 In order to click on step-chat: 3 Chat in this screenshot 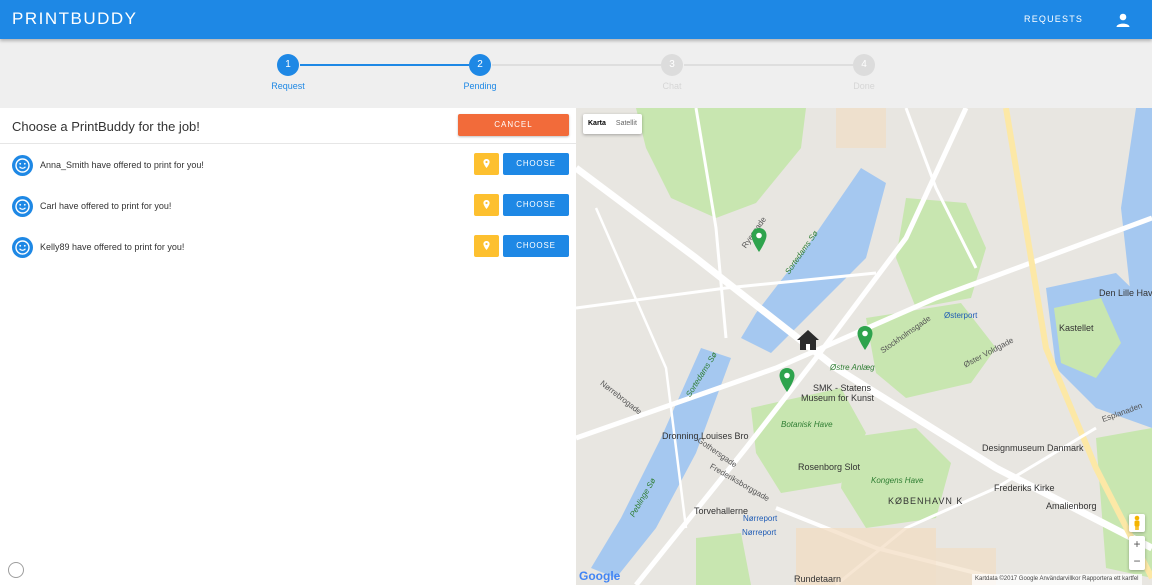, I will do `click(672, 72)`.